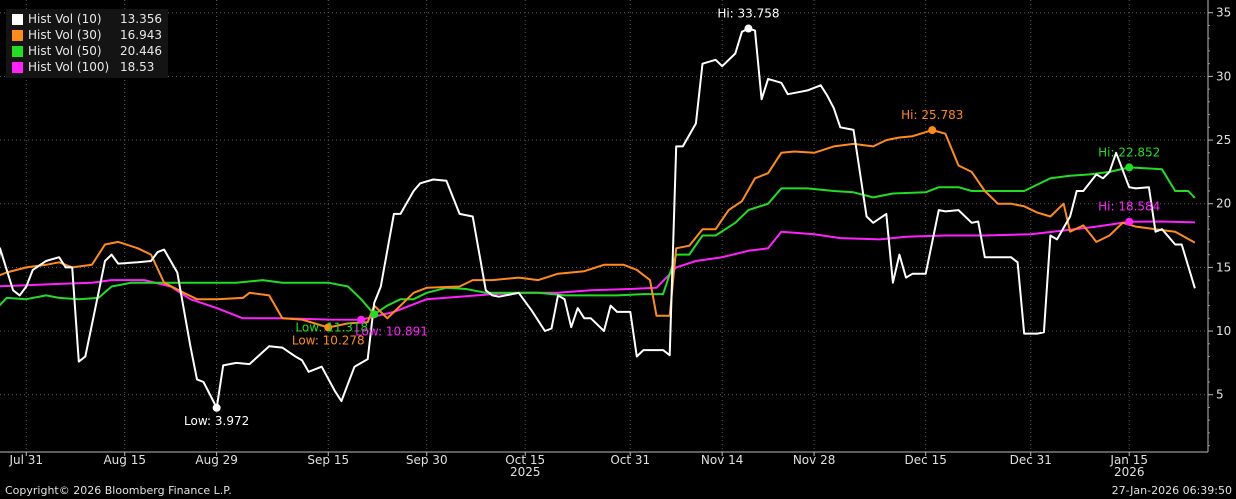 Image resolution: width=1236 pixels, height=499 pixels. Describe the element at coordinates (1129, 472) in the screenshot. I see `x-year-label: 2026` at that location.